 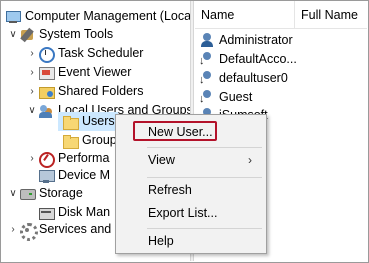 What do you see at coordinates (191, 241) in the screenshot?
I see `menu-item-help: Help` at bounding box center [191, 241].